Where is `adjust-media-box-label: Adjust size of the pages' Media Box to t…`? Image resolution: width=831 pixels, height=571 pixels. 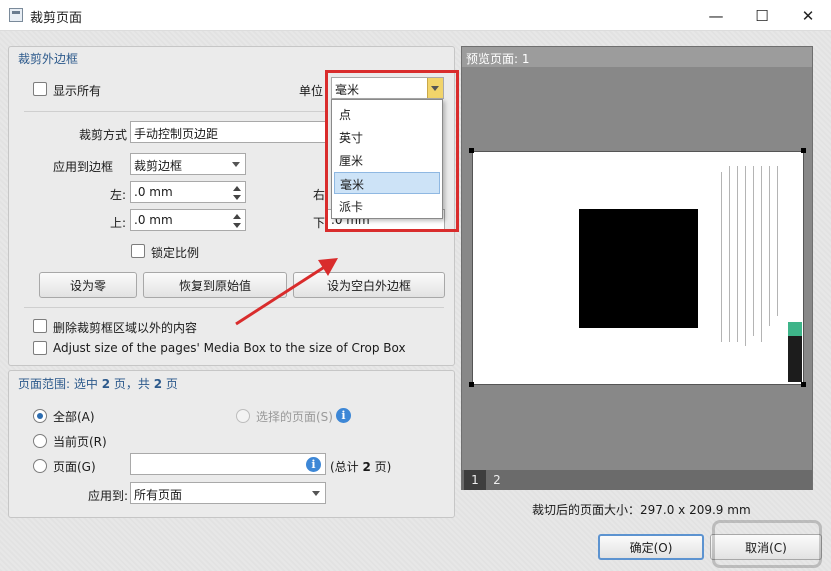 adjust-media-box-label: Adjust size of the pages' Media Box to t… is located at coordinates (229, 348).